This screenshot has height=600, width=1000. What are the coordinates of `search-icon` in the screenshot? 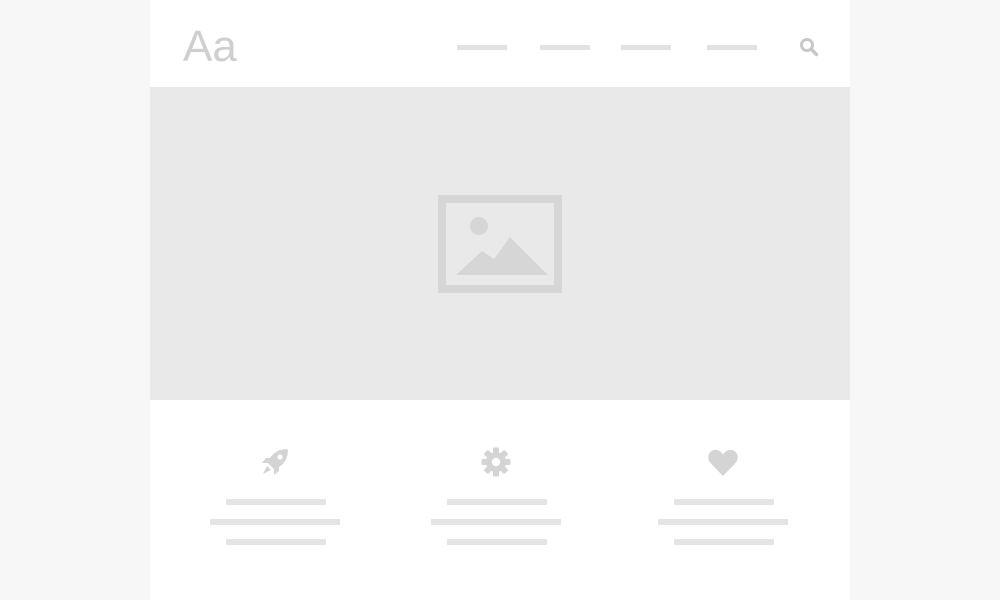 It's located at (809, 47).